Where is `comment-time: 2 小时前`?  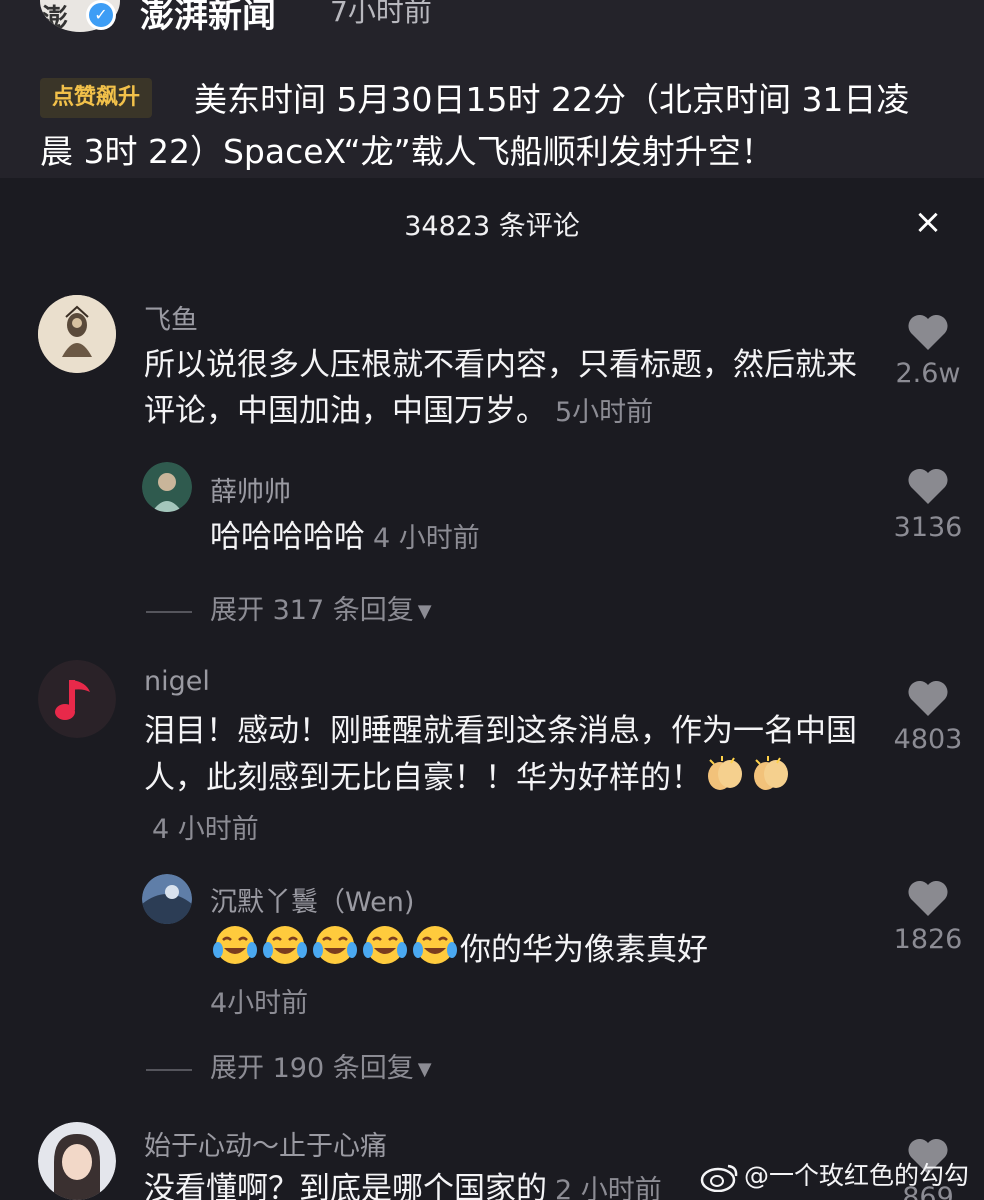
comment-time: 2 小时前 is located at coordinates (608, 1187).